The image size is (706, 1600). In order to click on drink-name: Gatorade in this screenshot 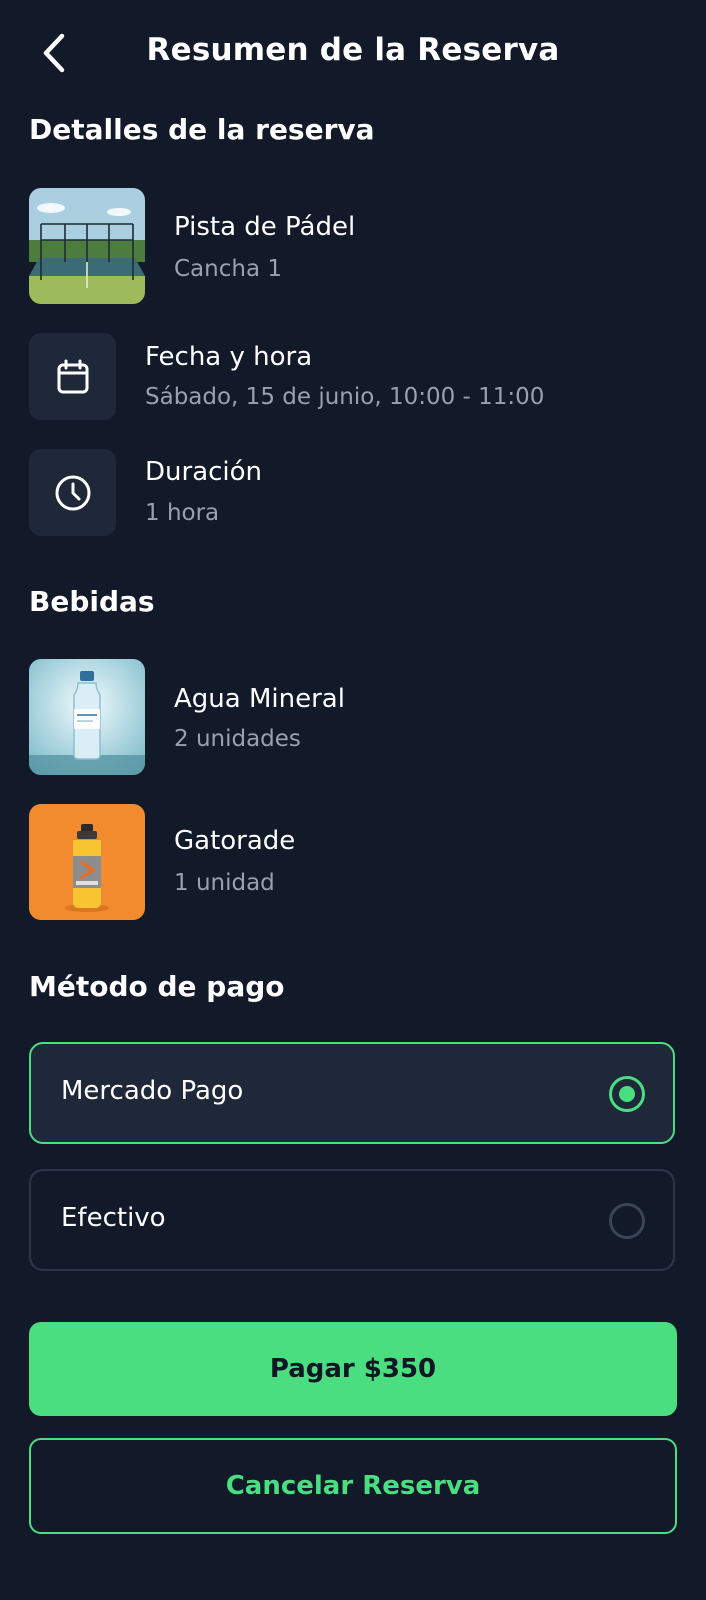, I will do `click(235, 841)`.